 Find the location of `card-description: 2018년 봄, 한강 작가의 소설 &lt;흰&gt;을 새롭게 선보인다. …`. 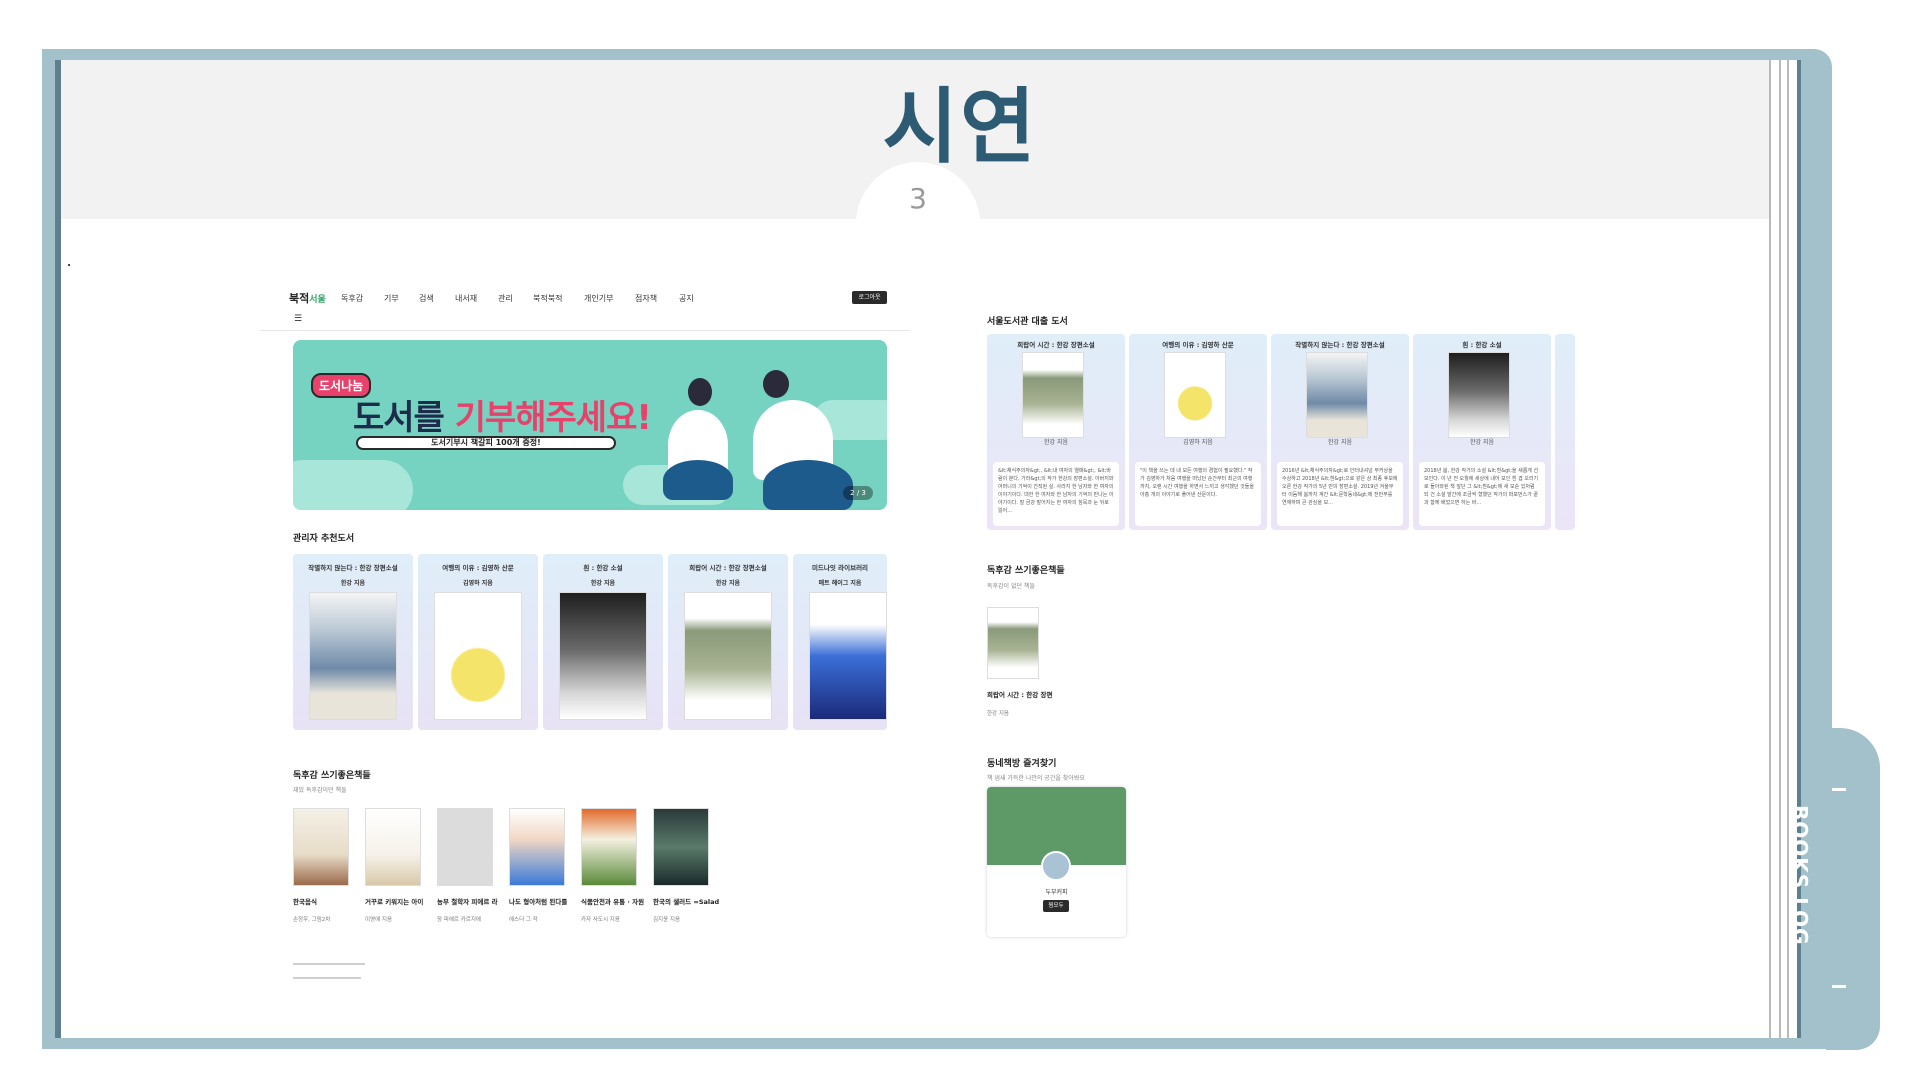

card-description: 2018년 봄, 한강 작가의 소설 &lt;흰&gt;을 새롭게 선보인다. … is located at coordinates (1482, 494).